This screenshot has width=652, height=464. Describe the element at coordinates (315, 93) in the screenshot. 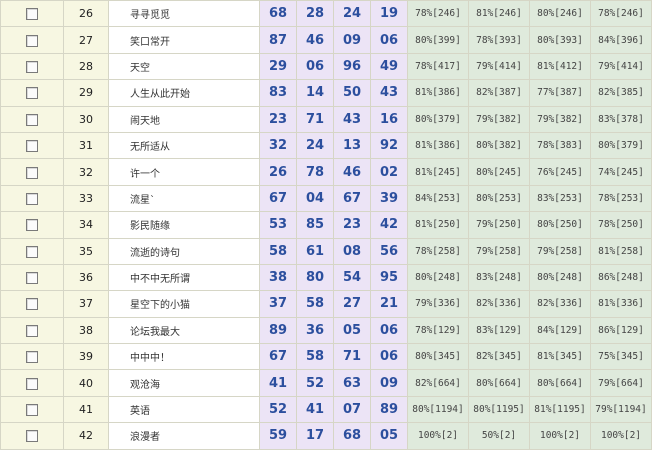

I see `pick-number: 14` at that location.